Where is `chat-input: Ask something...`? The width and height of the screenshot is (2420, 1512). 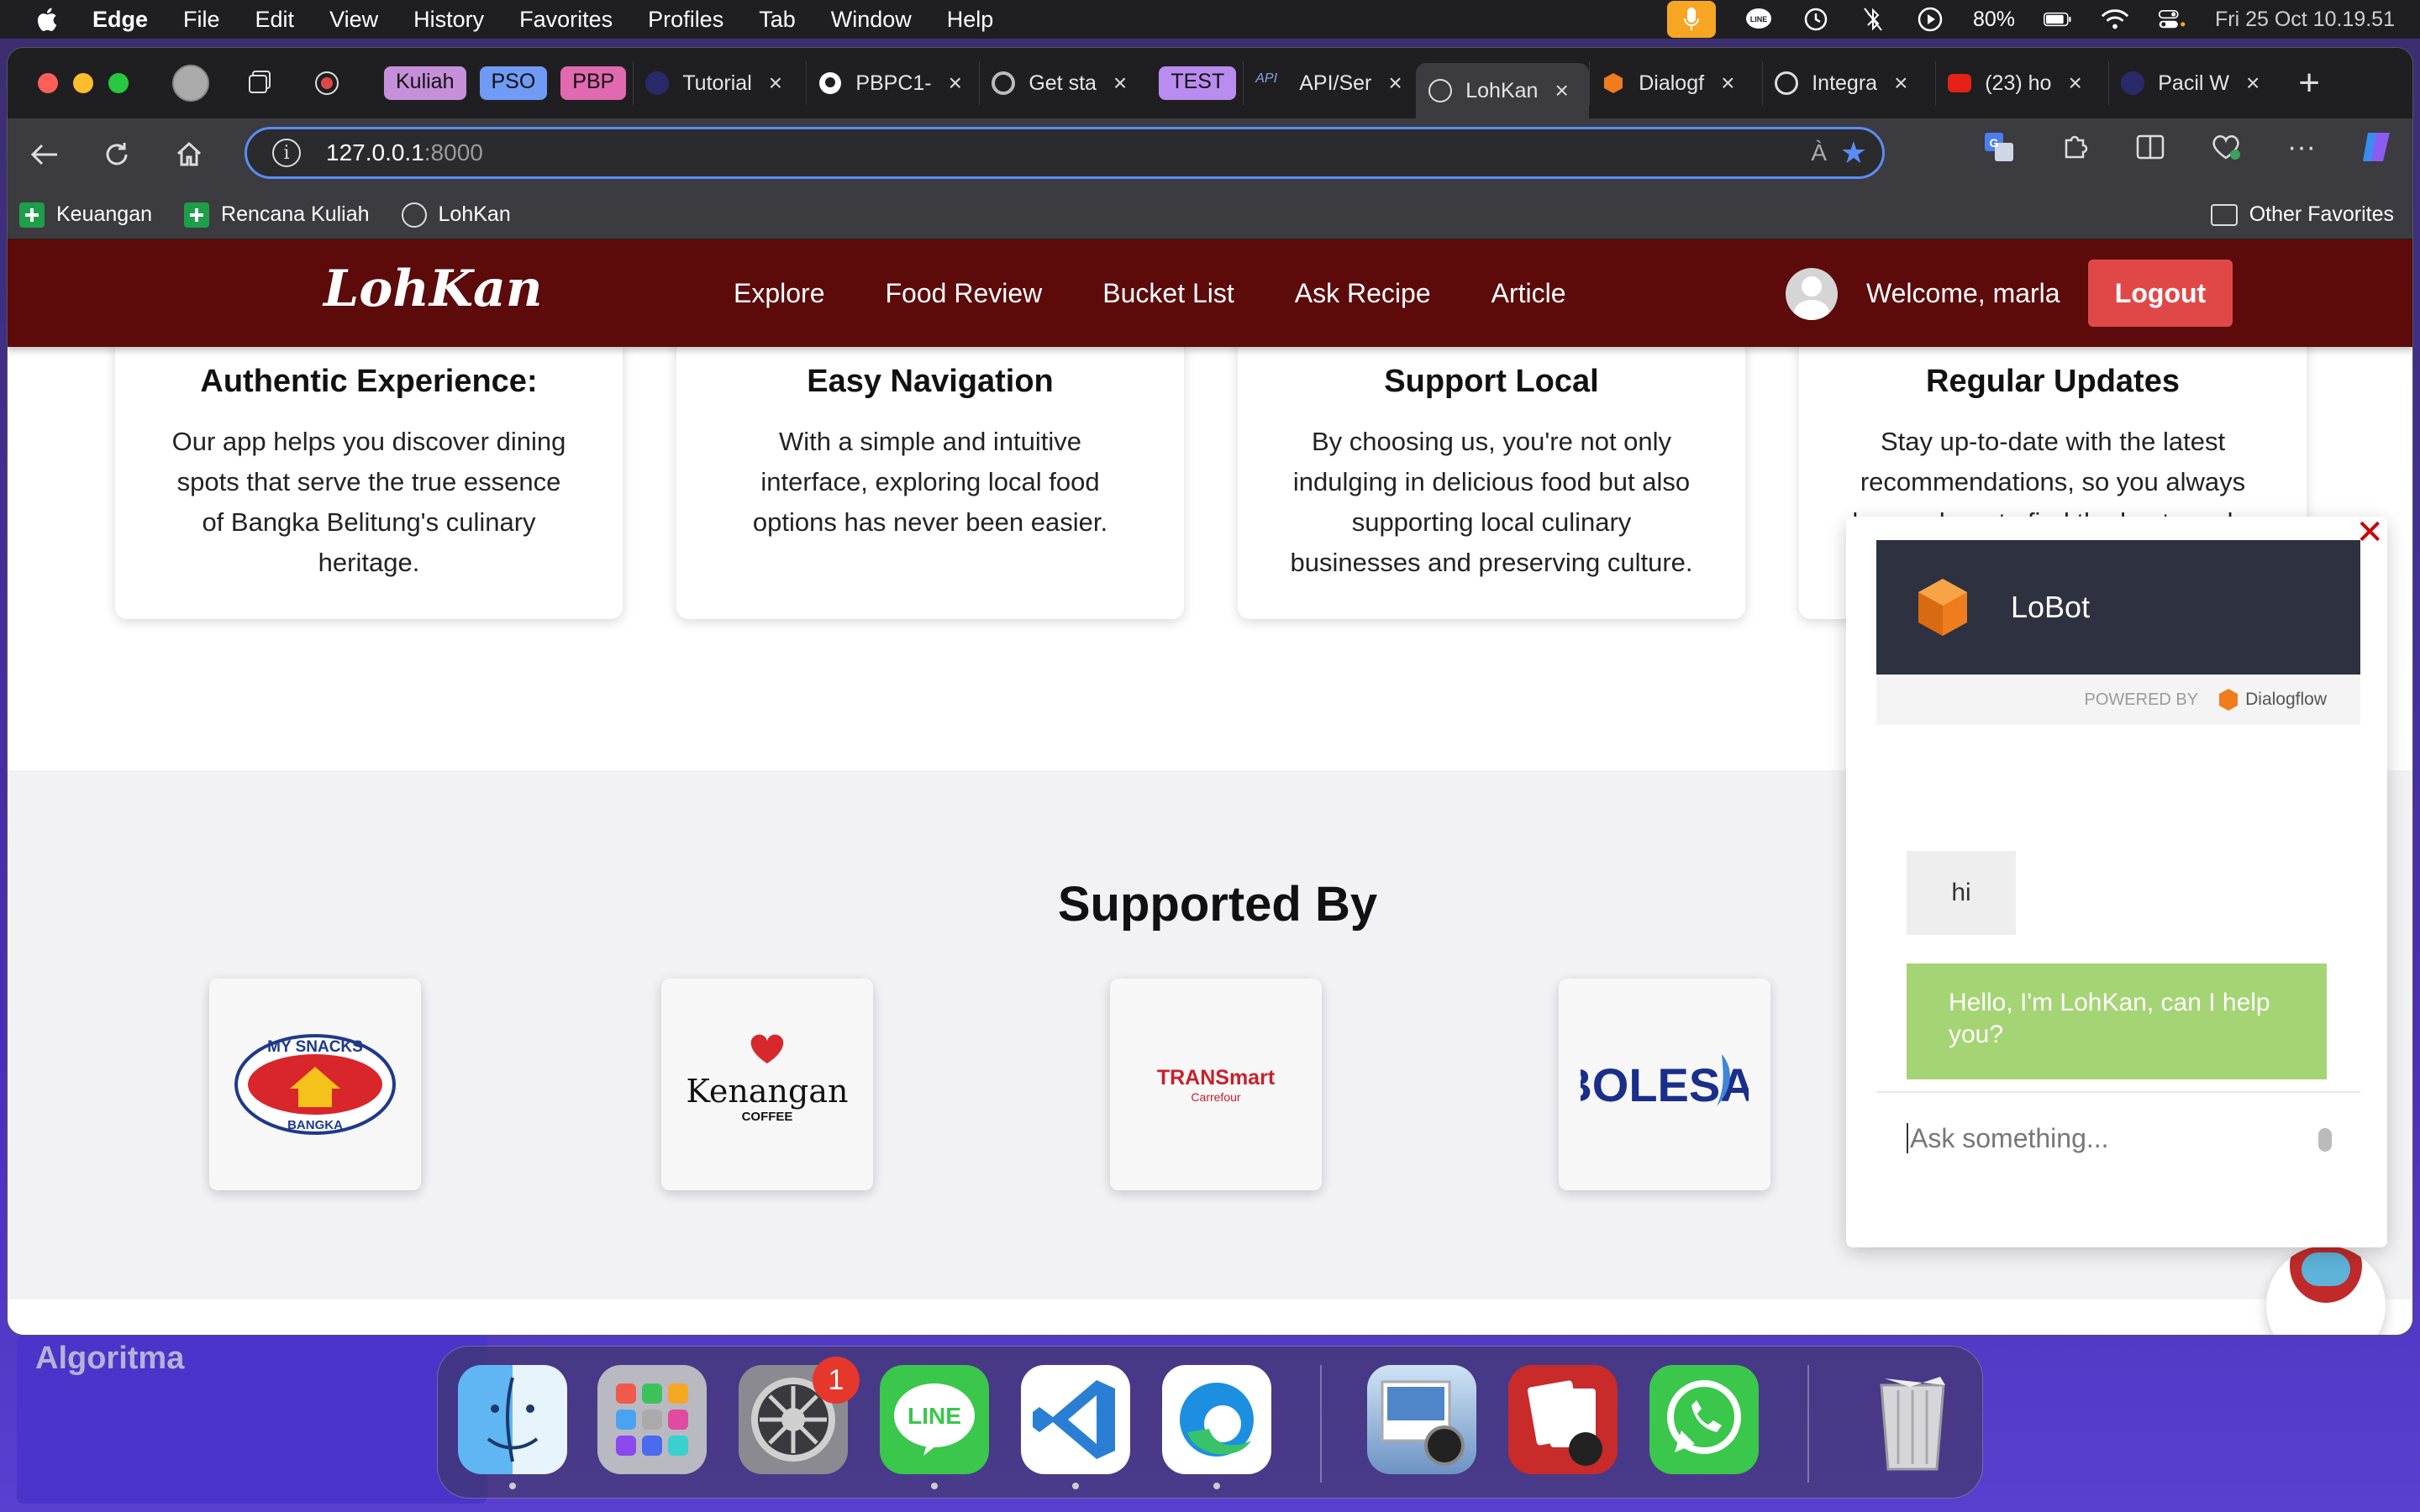 chat-input: Ask something... is located at coordinates (2118, 1137).